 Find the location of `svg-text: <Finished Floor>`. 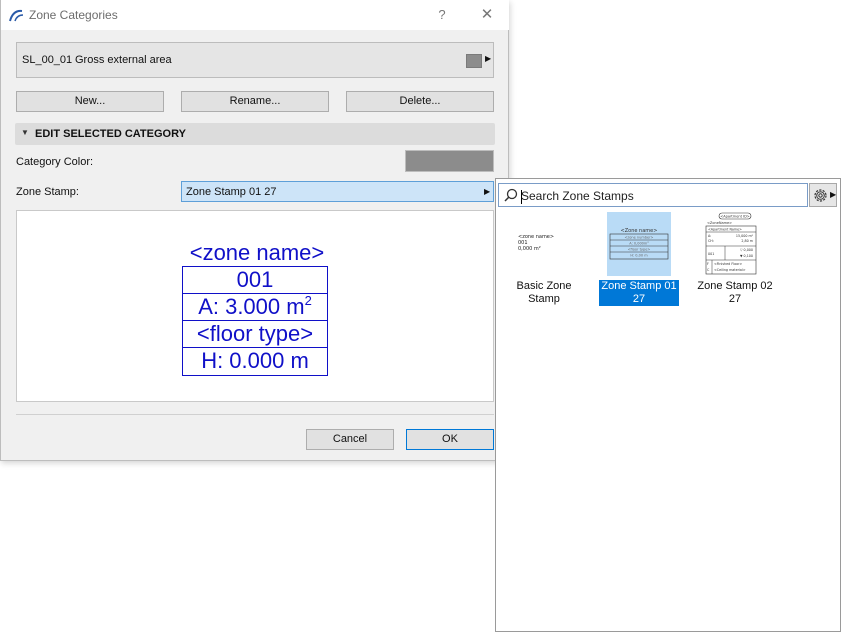

svg-text: <Finished Floor> is located at coordinates (728, 264).